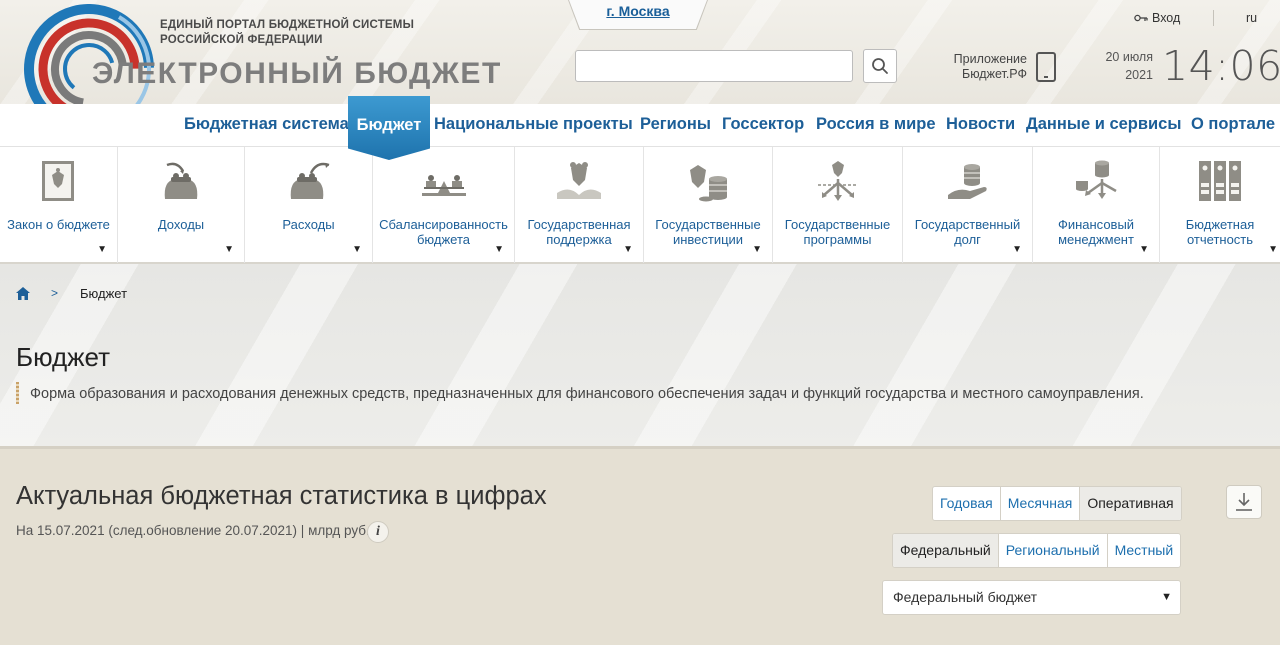 The image size is (1280, 645). I want to click on balance-scale-icon, so click(443, 185).